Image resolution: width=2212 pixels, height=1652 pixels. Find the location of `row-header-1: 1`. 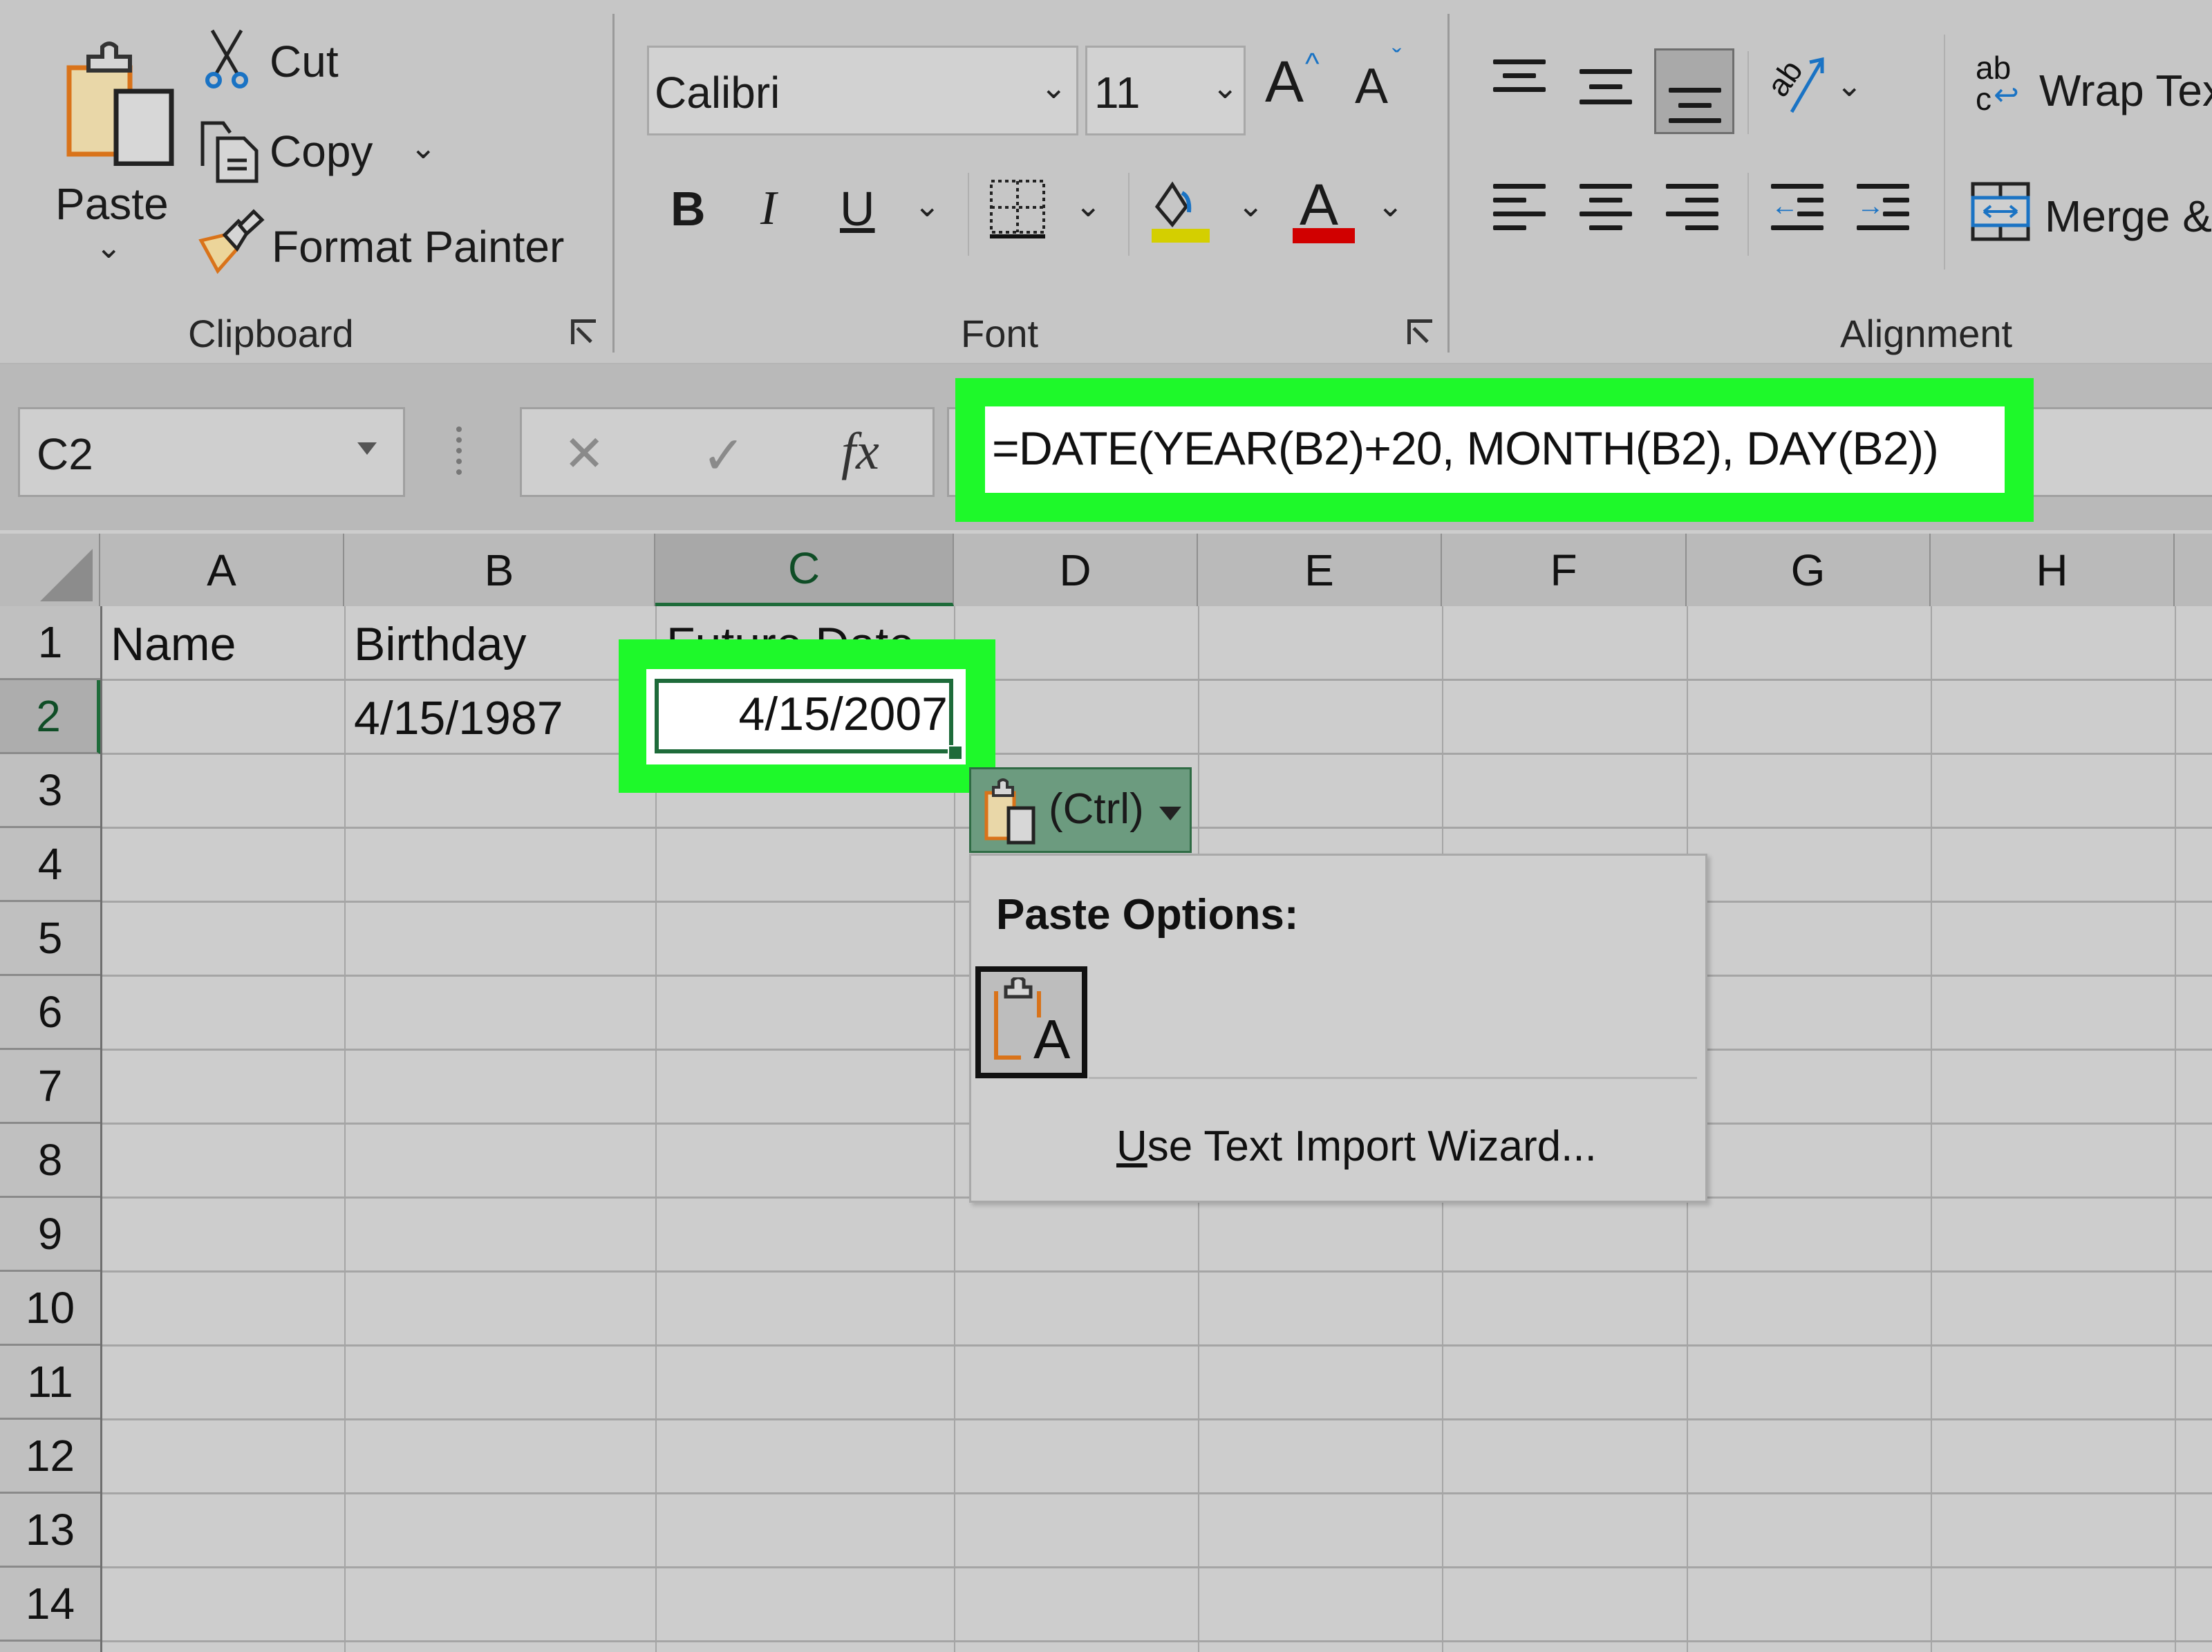

row-header-1: 1 is located at coordinates (50, 643).